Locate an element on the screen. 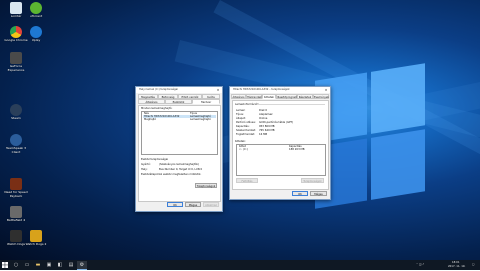 This screenshot has height=271, width=480. disk-value: Disk 0 is located at coordinates (263, 110).